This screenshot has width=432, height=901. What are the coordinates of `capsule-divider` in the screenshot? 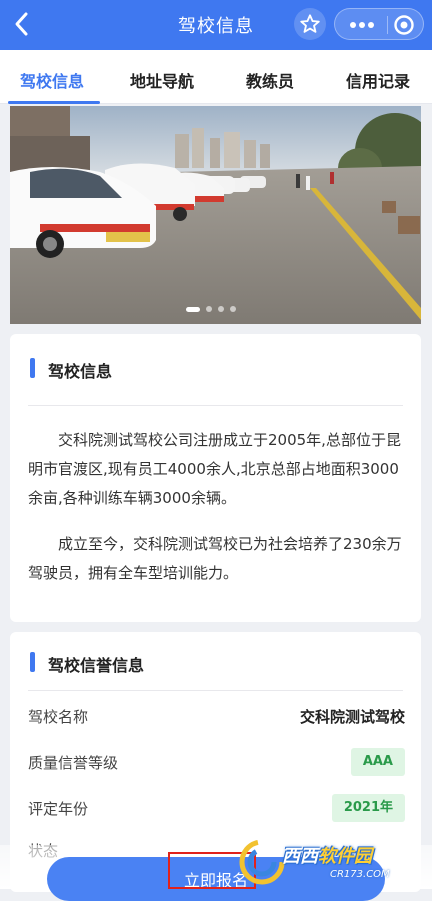 It's located at (387, 25).